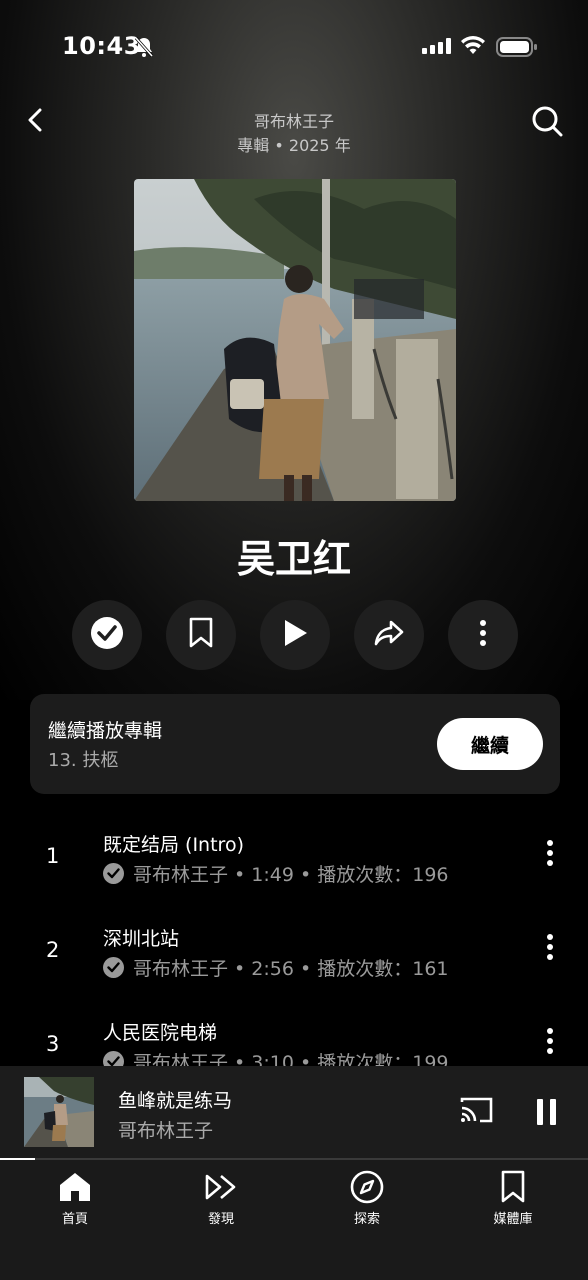 The image size is (588, 1280). I want to click on nav-item-home: 首頁, so click(75, 1197).